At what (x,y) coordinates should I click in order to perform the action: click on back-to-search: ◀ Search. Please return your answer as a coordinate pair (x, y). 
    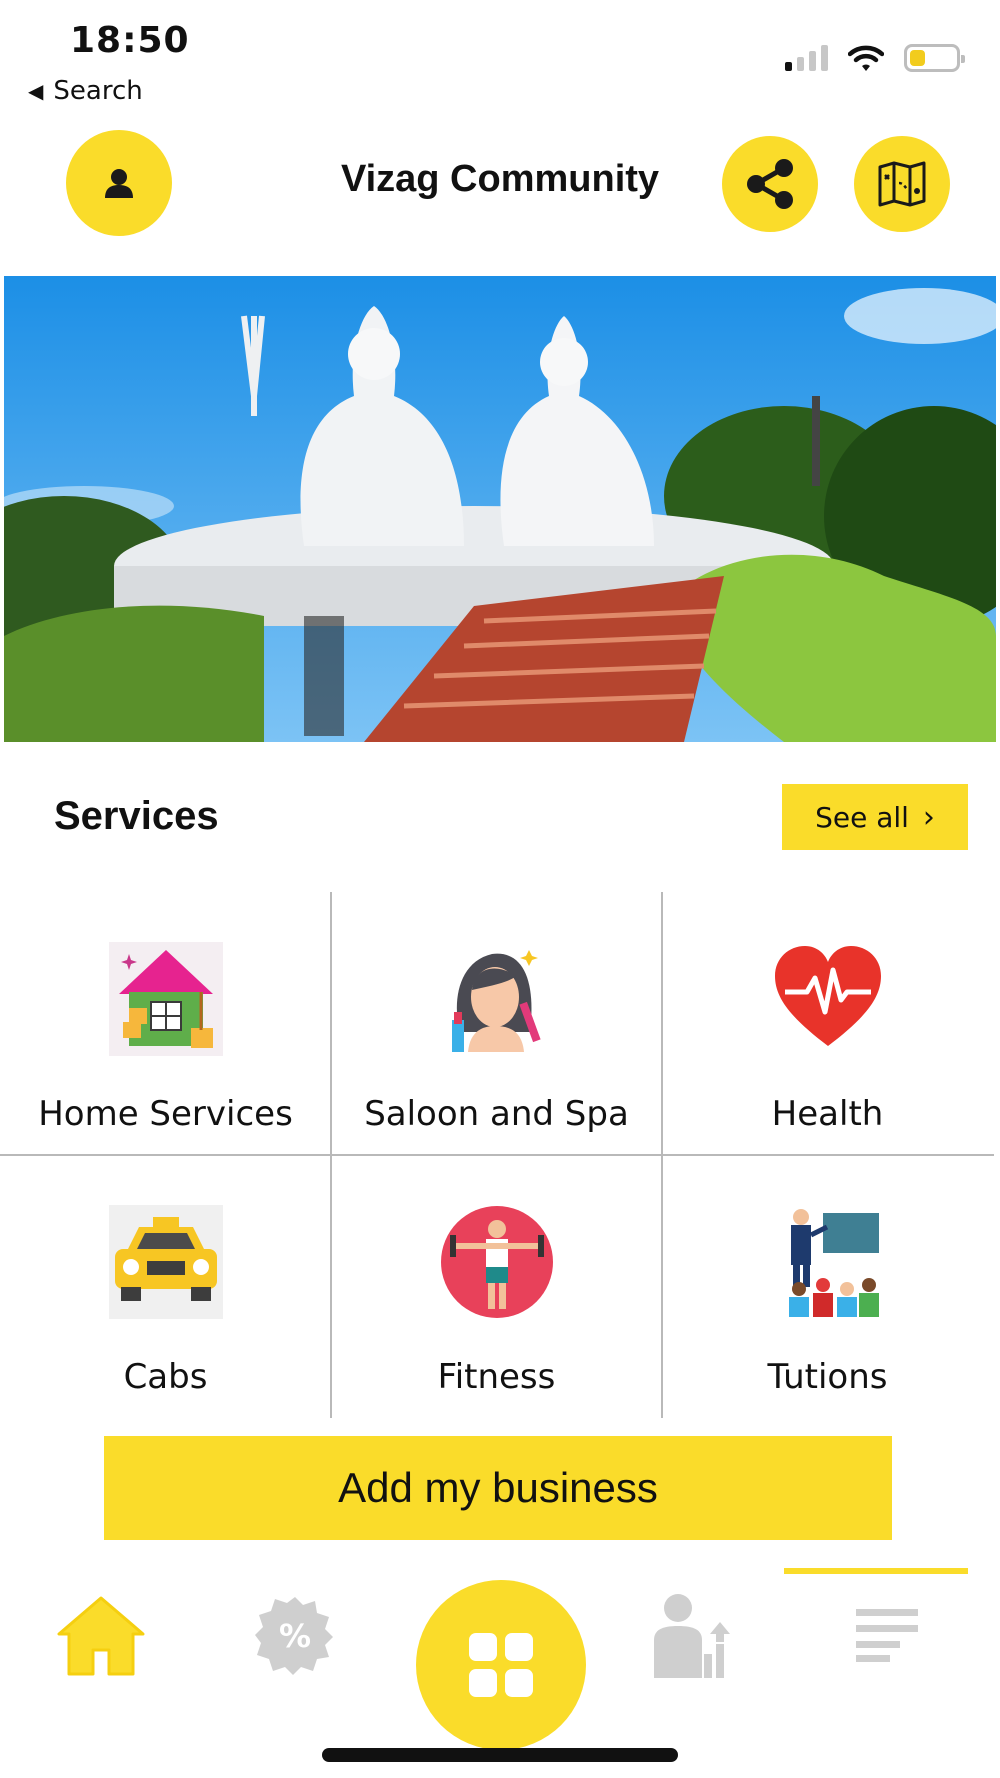
    Looking at the image, I should click on (85, 91).